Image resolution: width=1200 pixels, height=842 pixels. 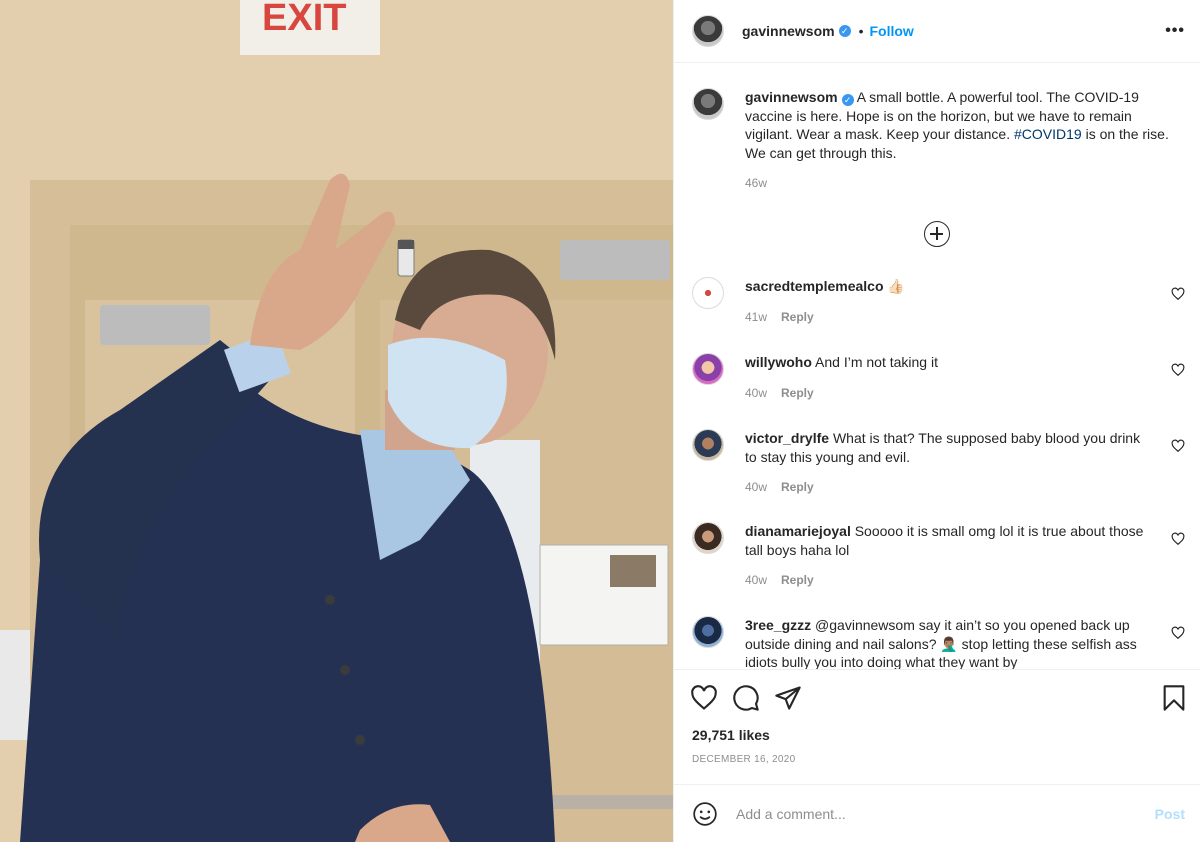 What do you see at coordinates (937, 726) in the screenshot?
I see `action-bar: 29,751 likes DECEMBER 16, 2020` at bounding box center [937, 726].